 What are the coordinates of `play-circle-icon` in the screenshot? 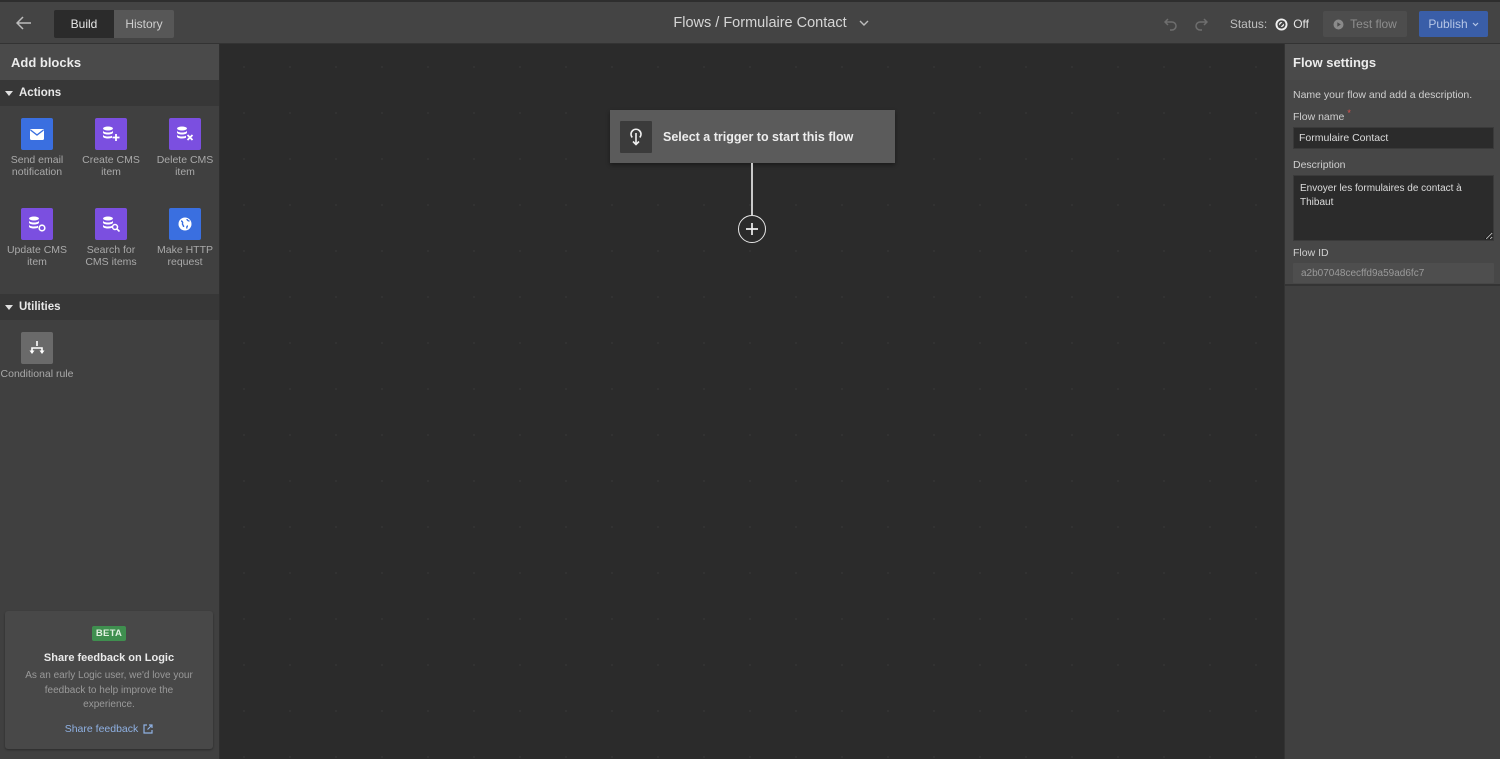 It's located at (1338, 24).